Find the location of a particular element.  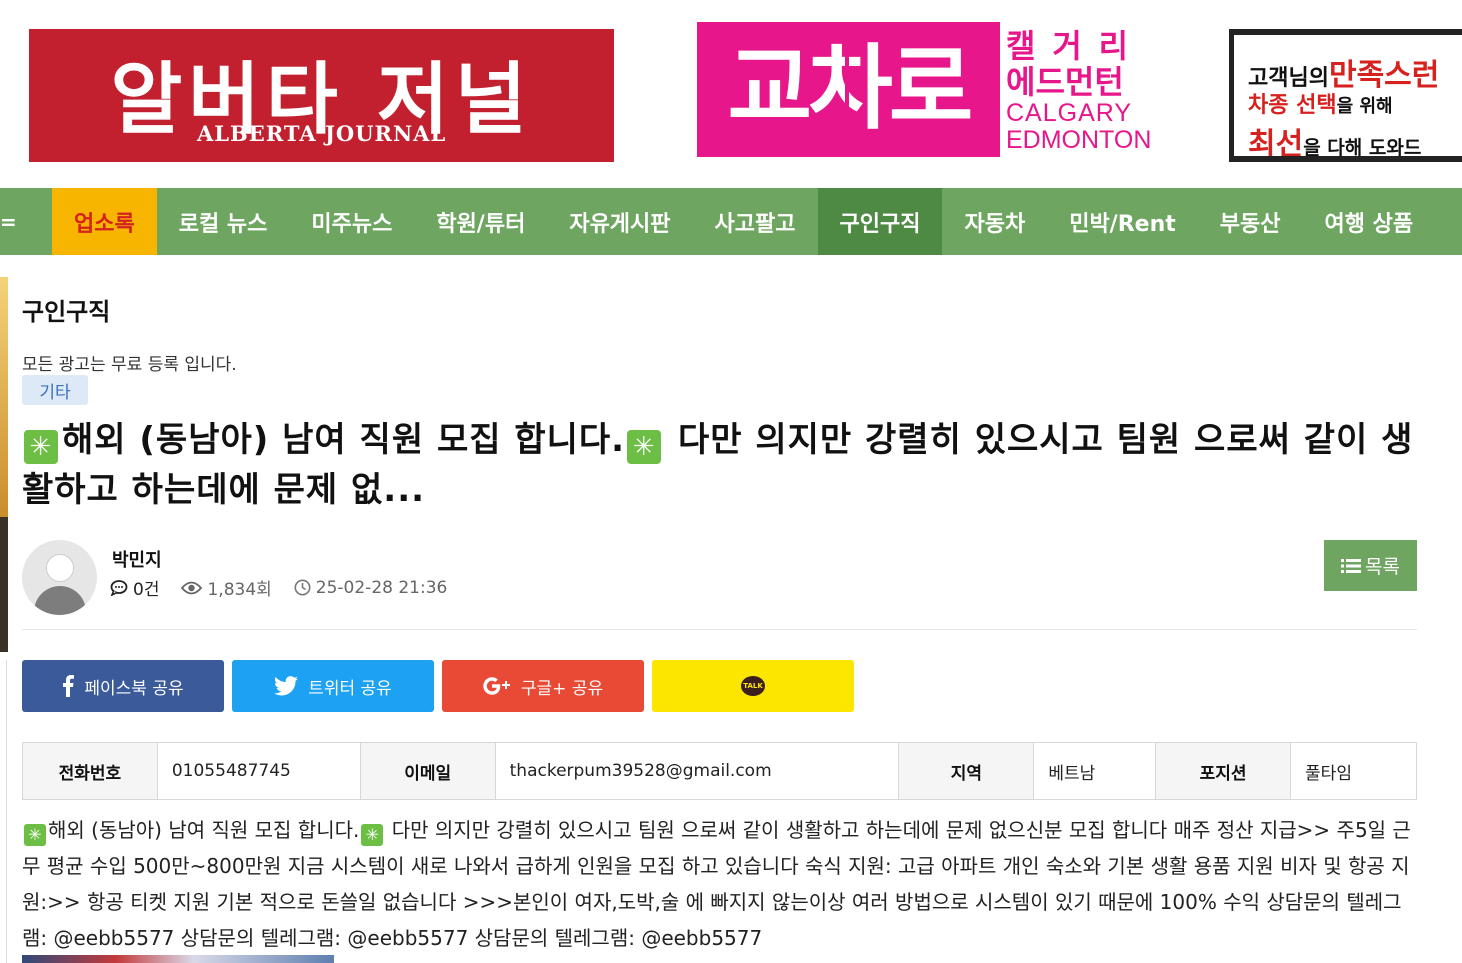

nav-item-travel: 여행 상품 is located at coordinates (1369, 221).